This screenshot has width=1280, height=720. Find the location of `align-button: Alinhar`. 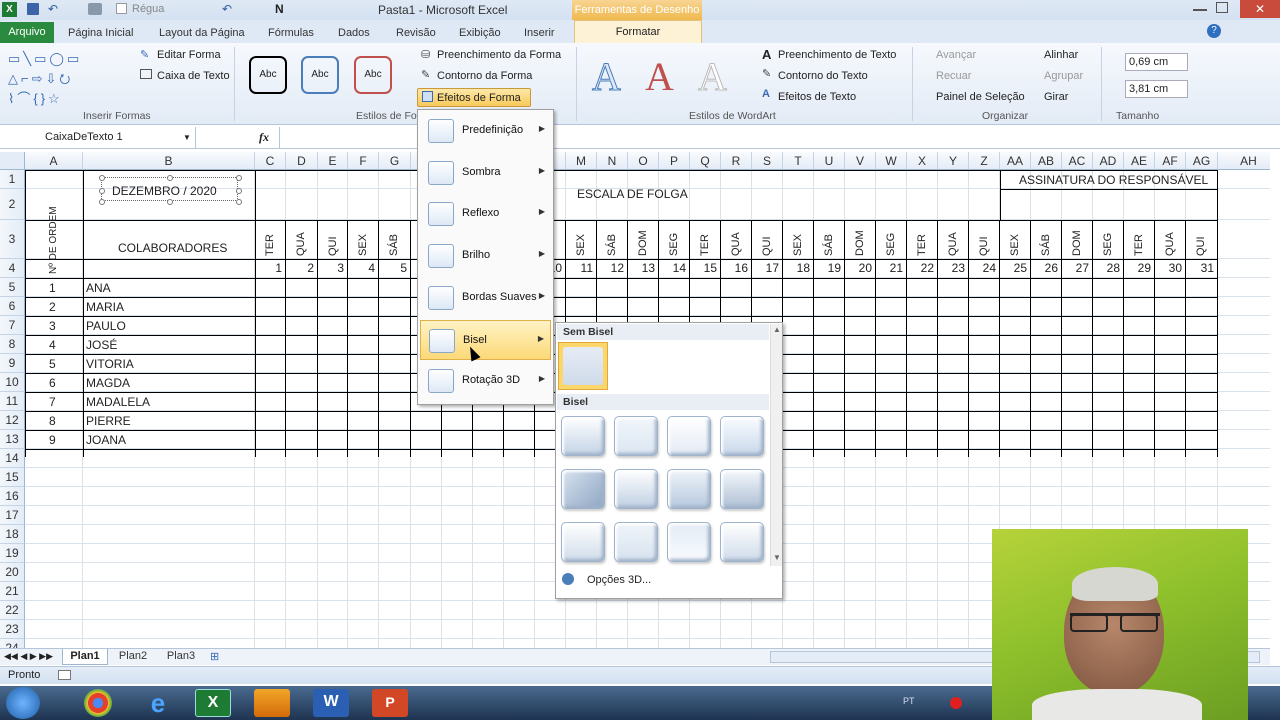

align-button: Alinhar is located at coordinates (1061, 55).